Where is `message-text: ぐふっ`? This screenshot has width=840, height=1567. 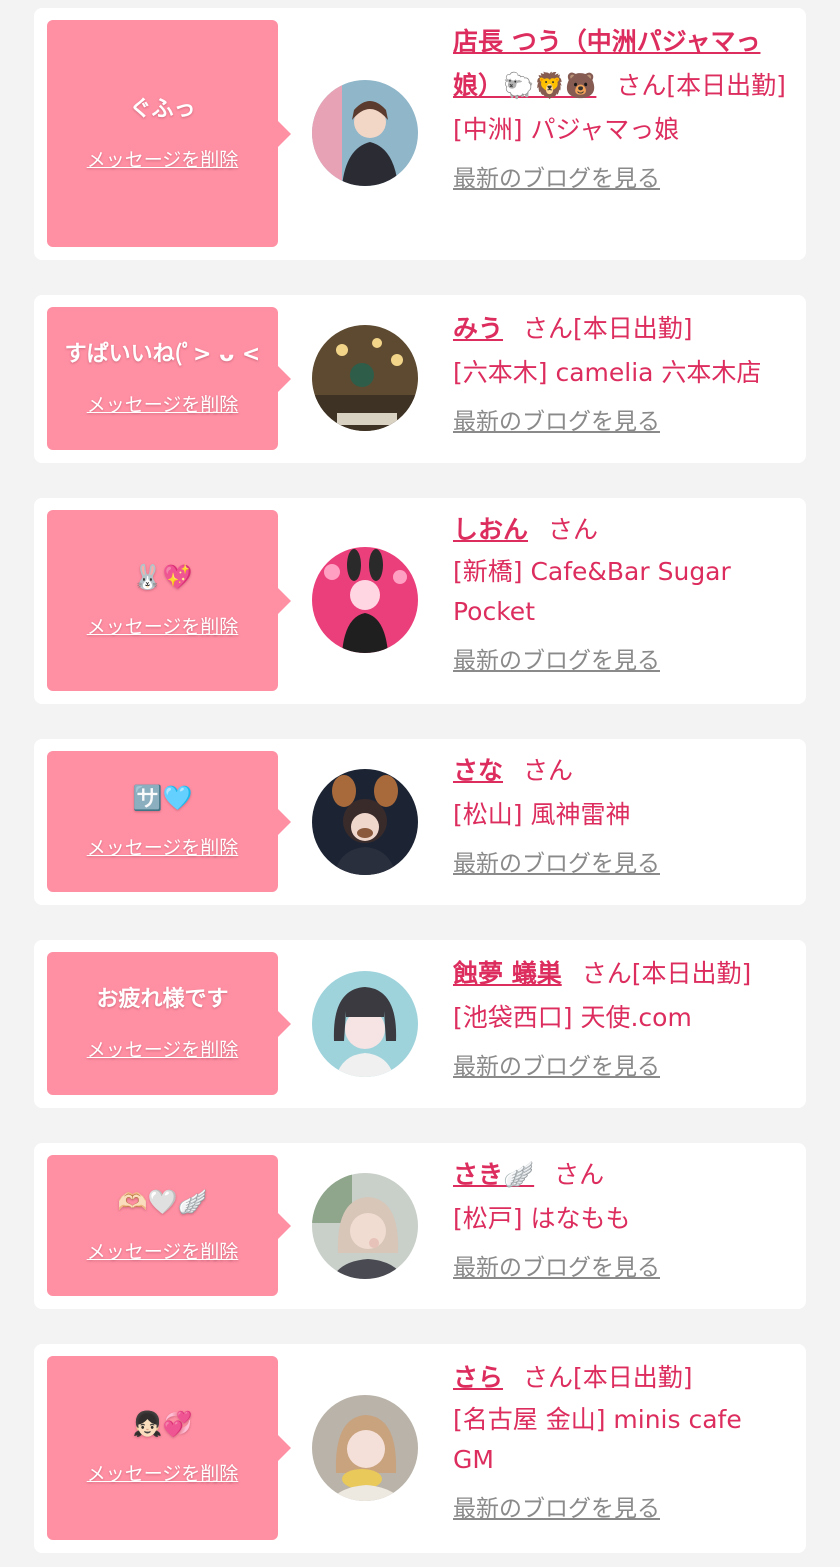
message-text: ぐふっ is located at coordinates (162, 109).